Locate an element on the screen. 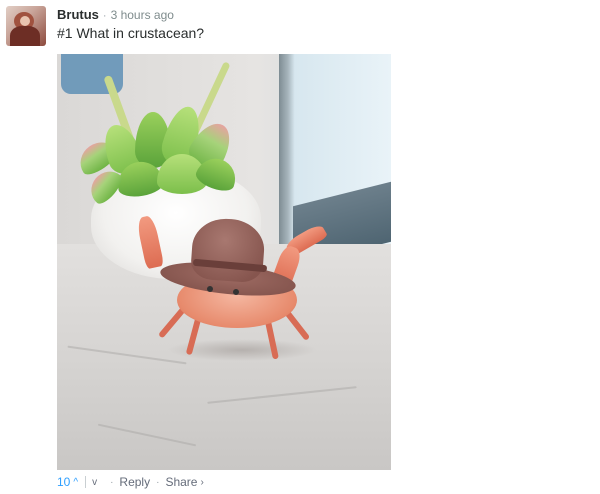  chevron-right-icon: › is located at coordinates (202, 482).